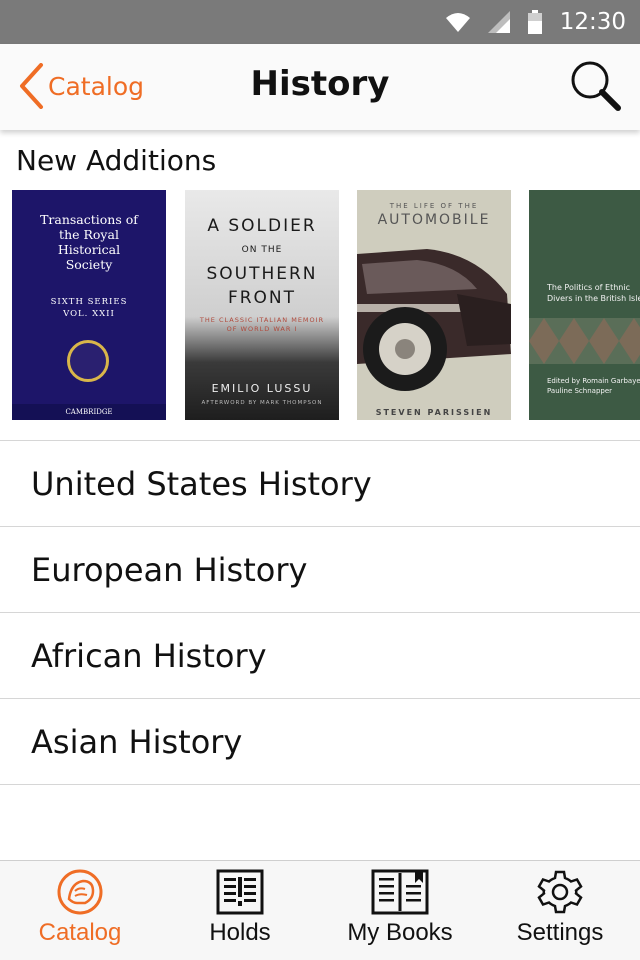 This screenshot has height=960, width=640. What do you see at coordinates (498, 22) in the screenshot?
I see `signal-icon` at bounding box center [498, 22].